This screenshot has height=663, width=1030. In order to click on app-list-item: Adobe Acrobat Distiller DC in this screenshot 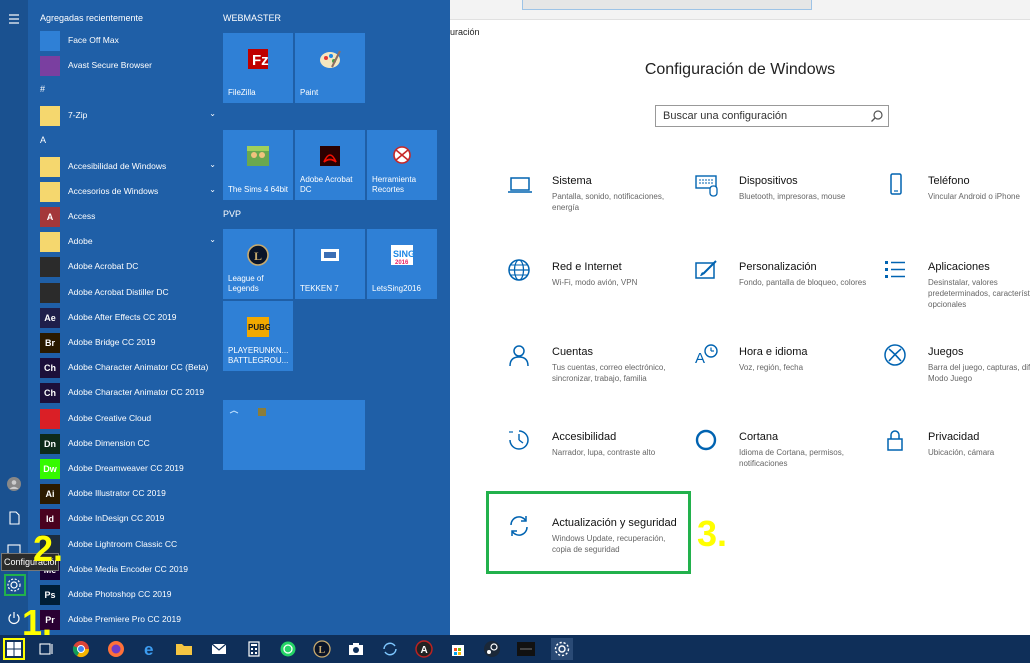, I will do `click(128, 293)`.